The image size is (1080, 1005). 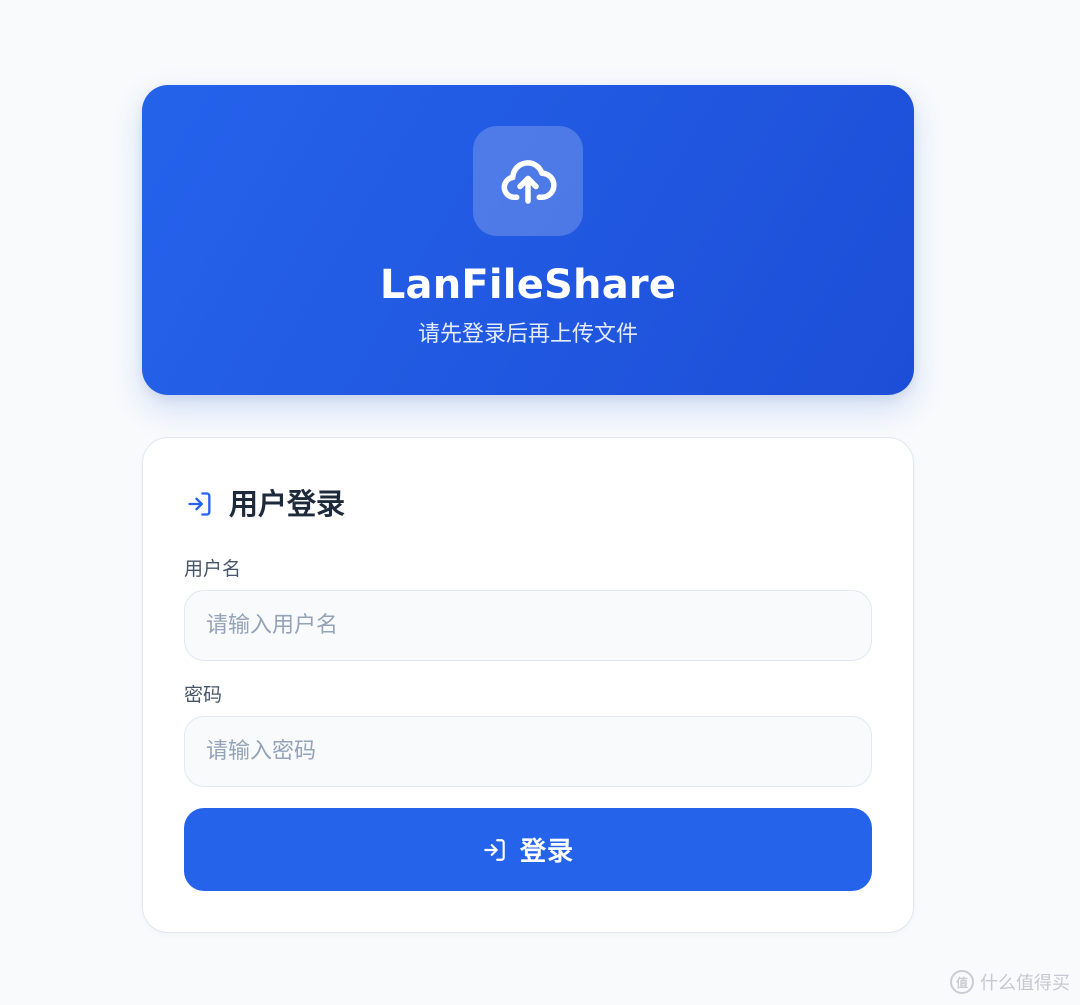 I want to click on cloud-upload-icon, so click(x=528, y=181).